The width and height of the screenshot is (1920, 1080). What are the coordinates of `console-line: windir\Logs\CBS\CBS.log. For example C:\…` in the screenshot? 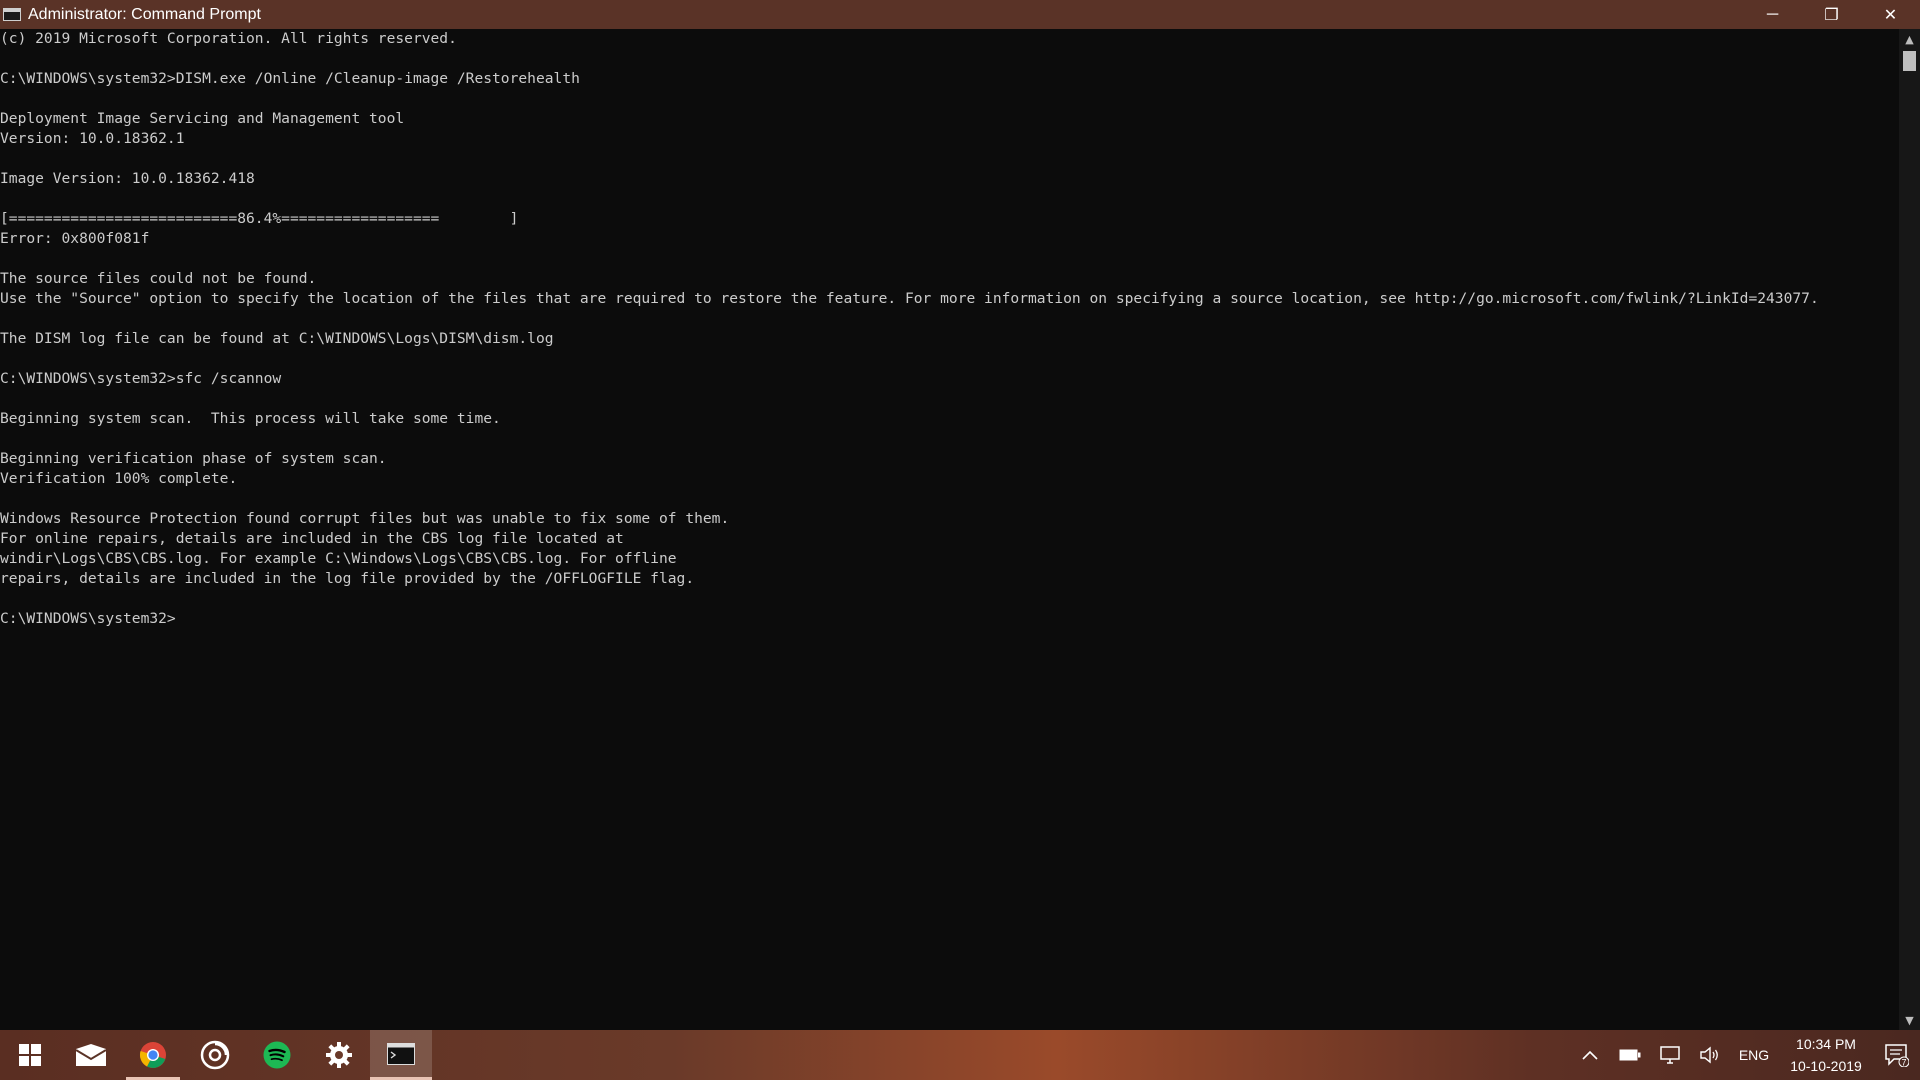 It's located at (338, 558).